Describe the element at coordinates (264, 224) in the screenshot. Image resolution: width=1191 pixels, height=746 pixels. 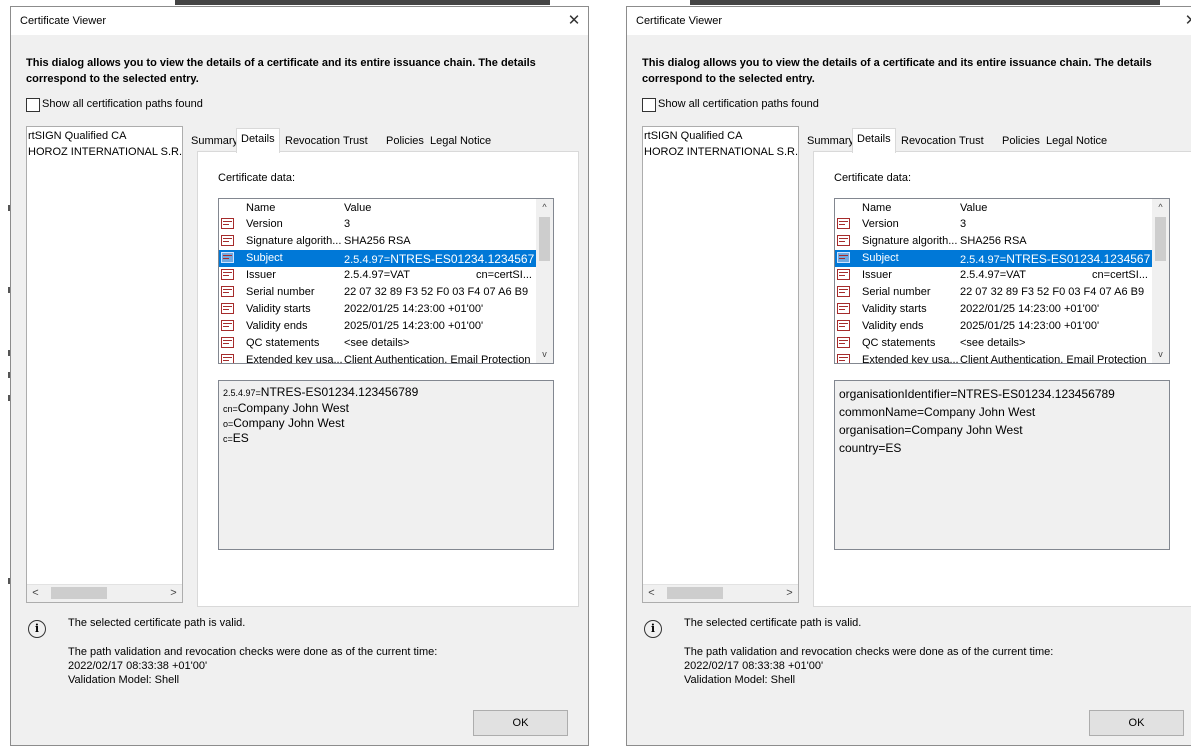
I see `field-name: Version` at that location.